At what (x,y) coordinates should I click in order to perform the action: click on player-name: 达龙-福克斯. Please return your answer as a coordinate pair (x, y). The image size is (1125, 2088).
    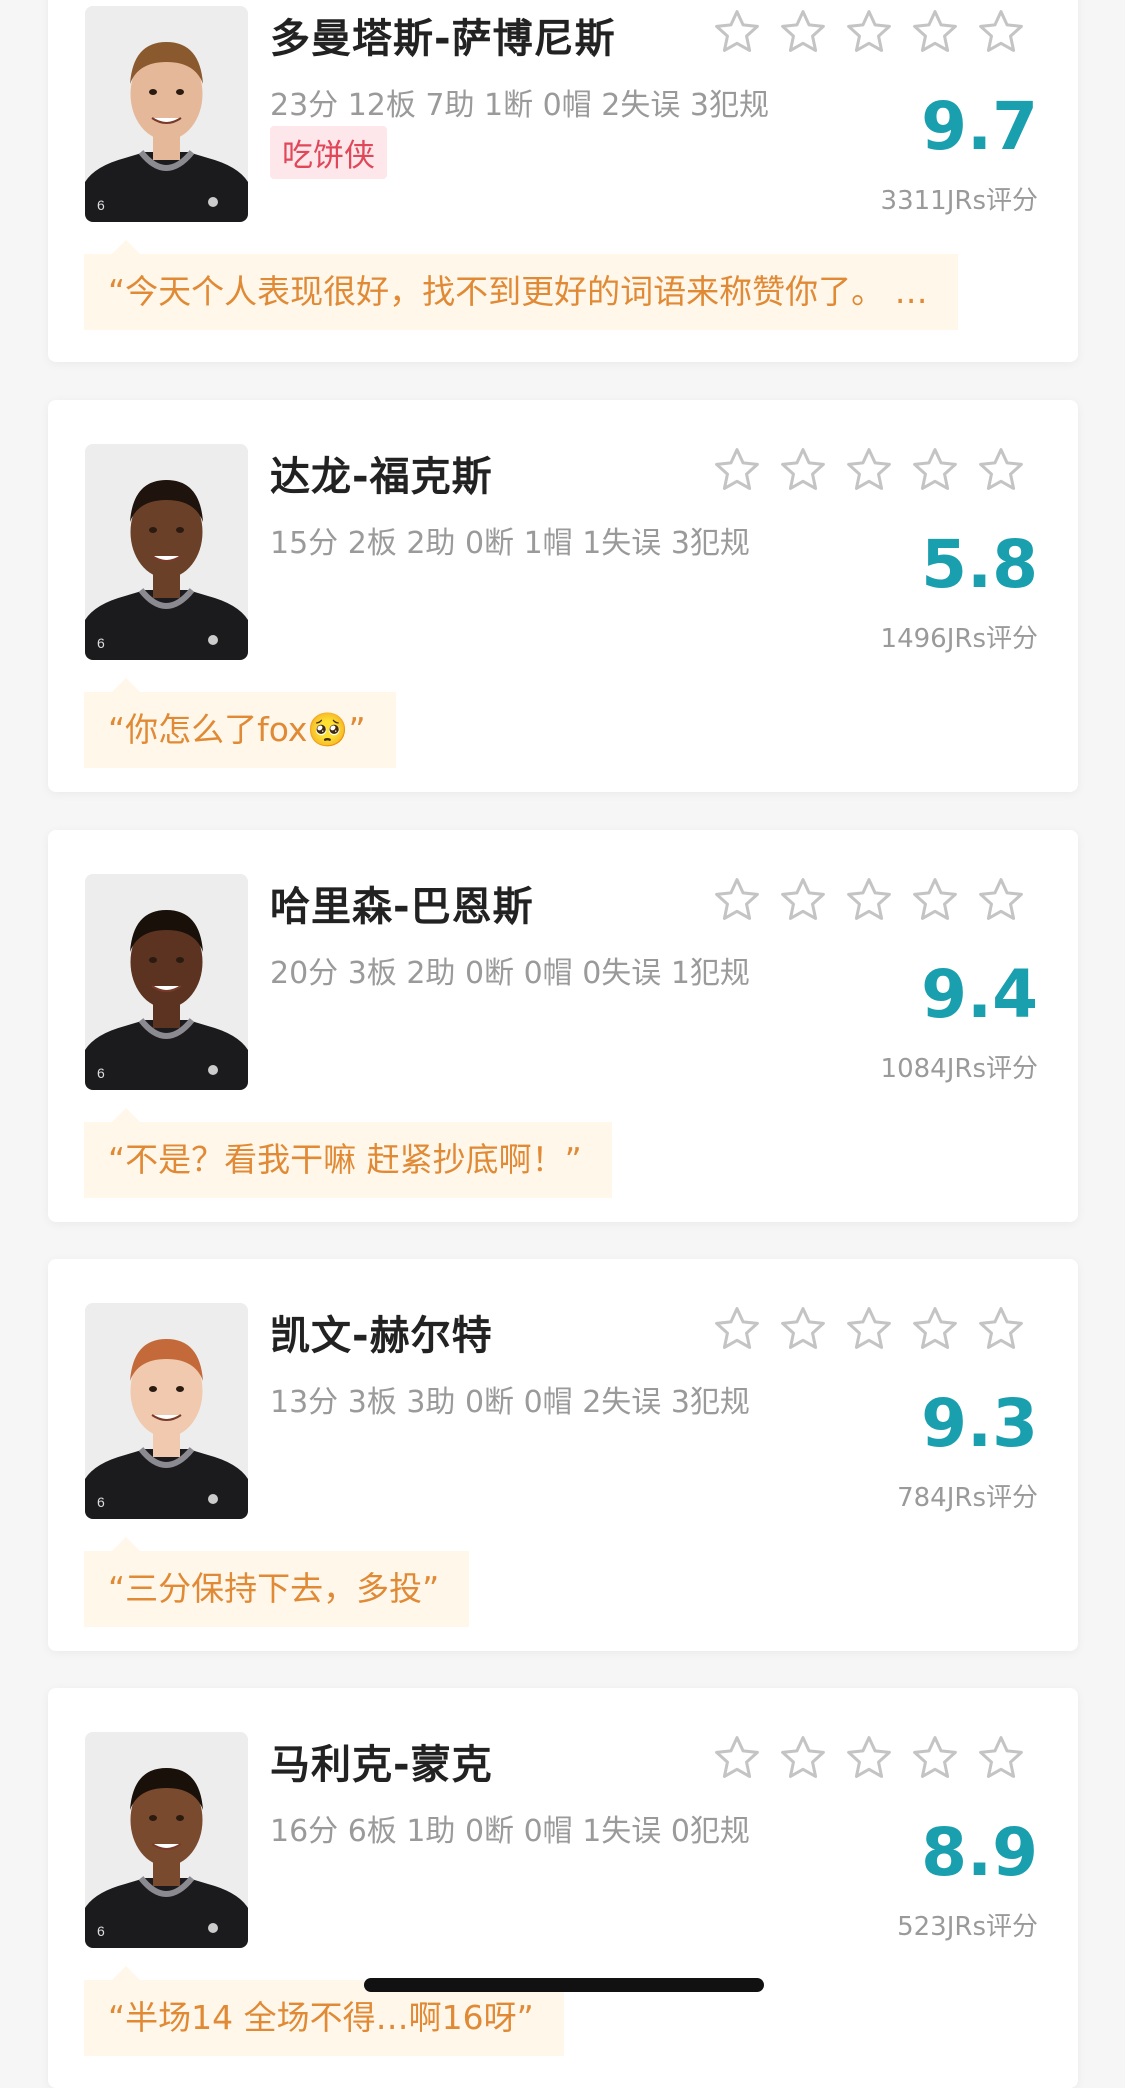
    Looking at the image, I should click on (381, 477).